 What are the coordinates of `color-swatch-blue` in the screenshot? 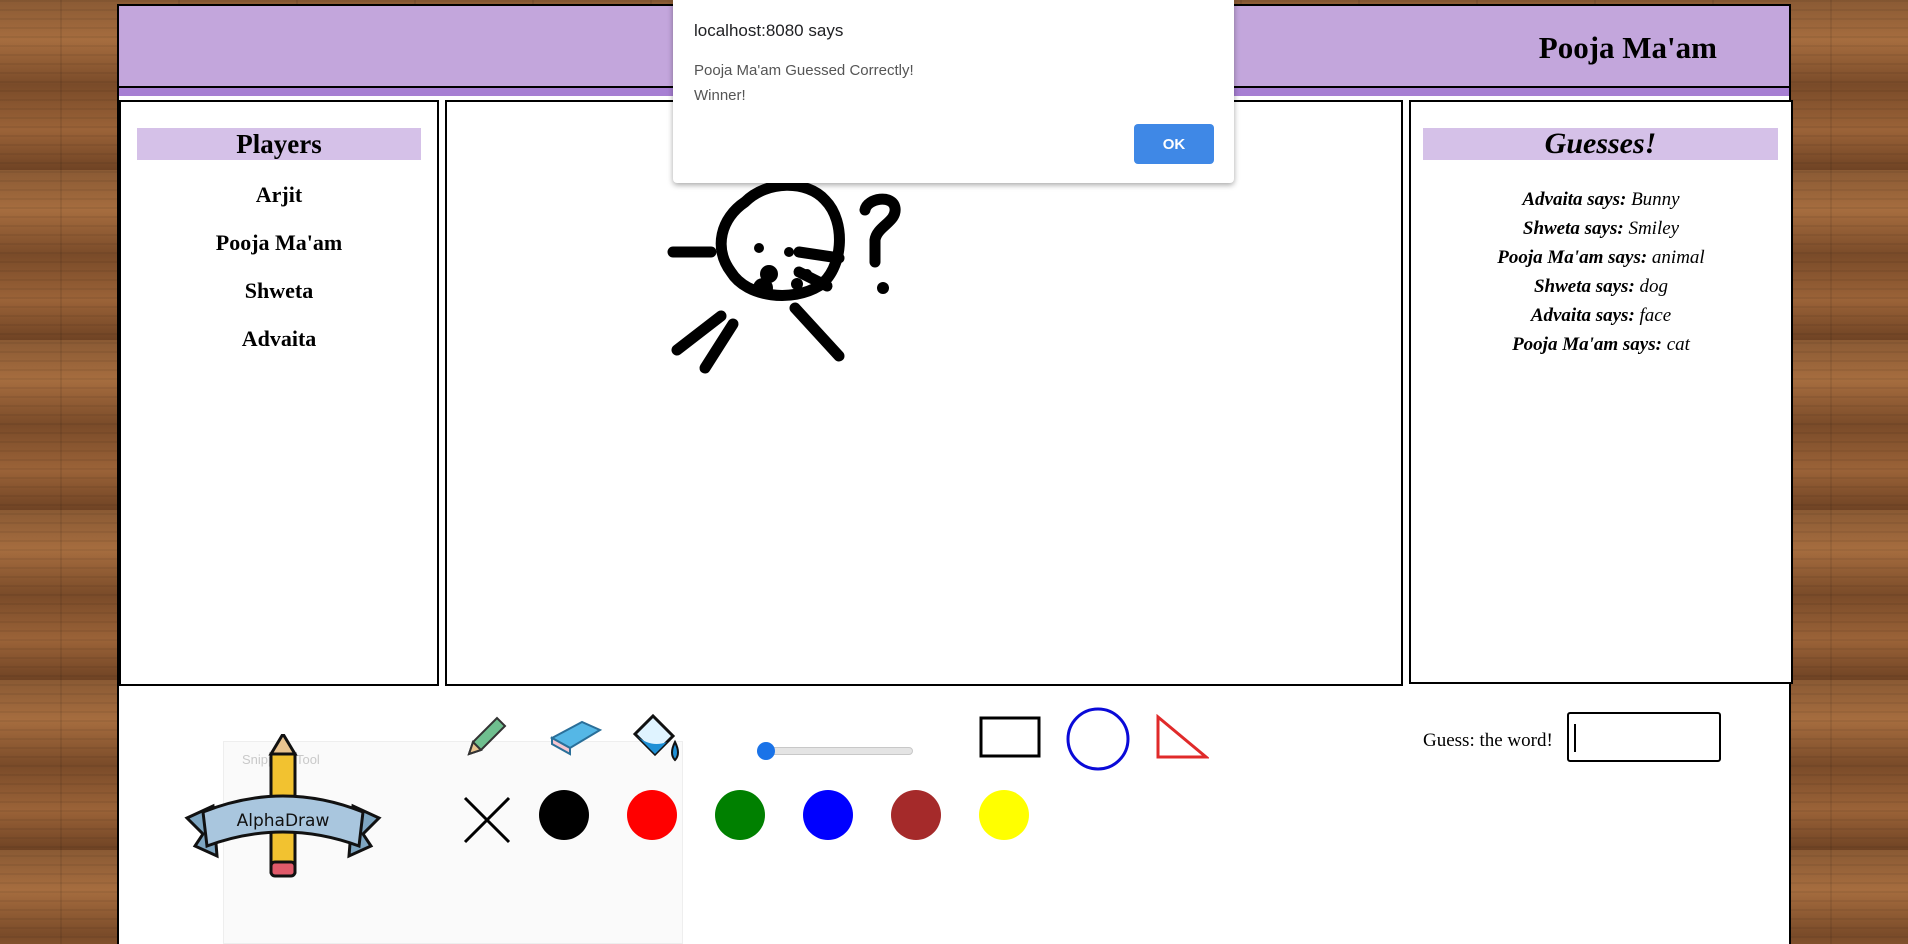 It's located at (828, 815).